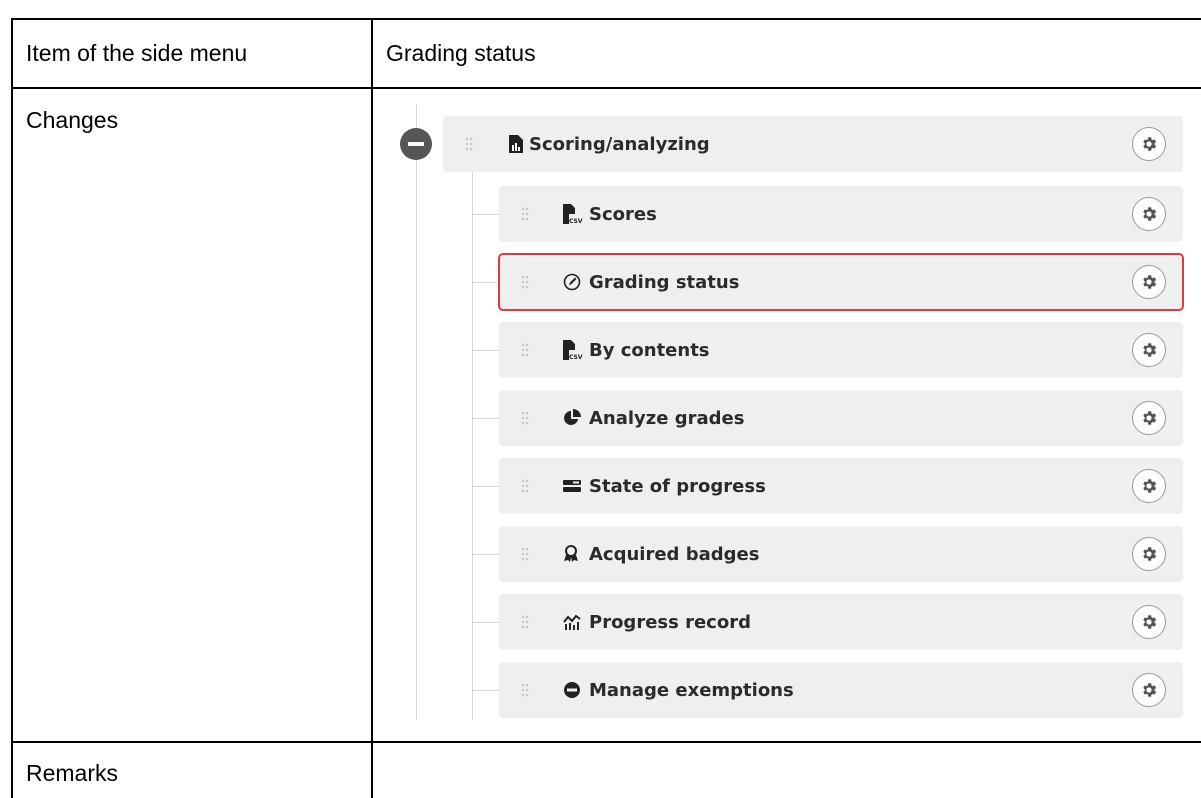 The image size is (1201, 798). Describe the element at coordinates (841, 282) in the screenshot. I see `menu-item-grading-status: Grading status` at that location.